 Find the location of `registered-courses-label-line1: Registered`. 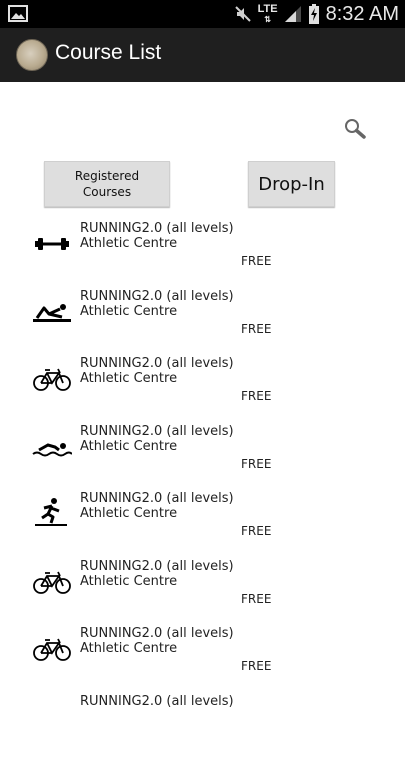

registered-courses-label-line1: Registered is located at coordinates (107, 176).